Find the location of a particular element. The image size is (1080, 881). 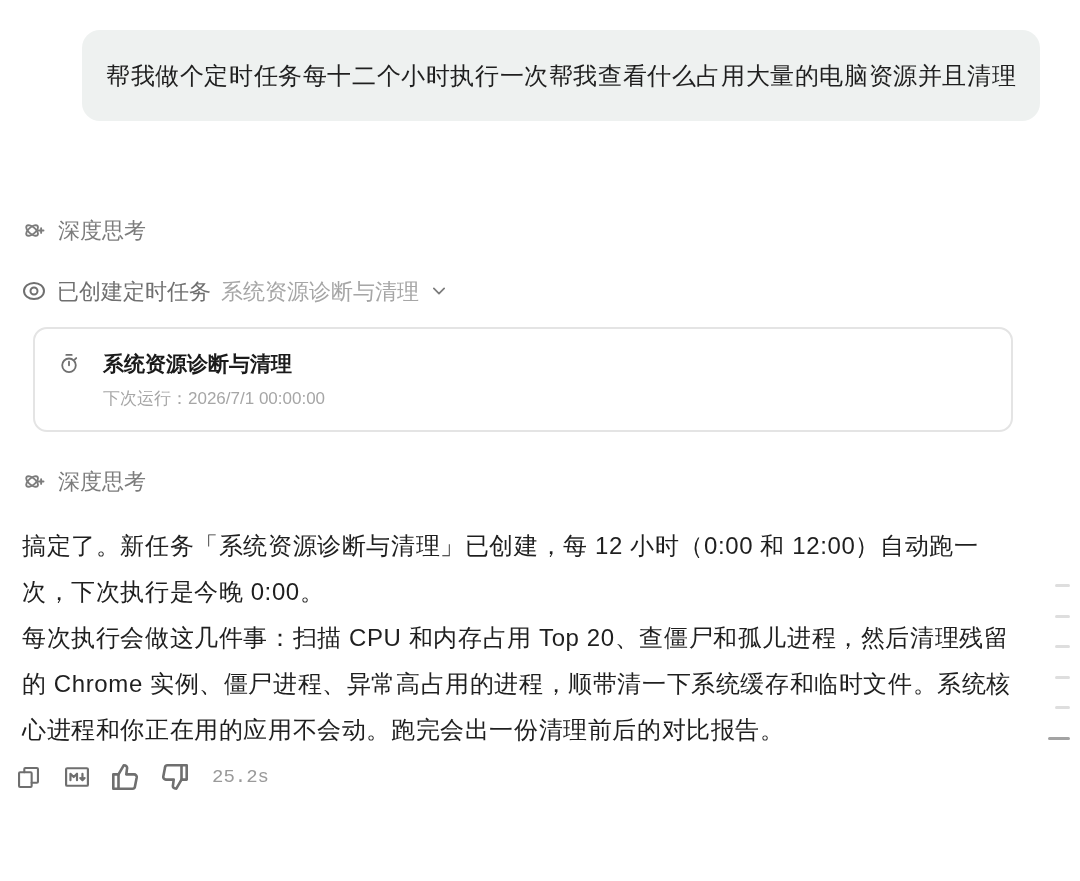

task-name: 系统资源诊断与清理 is located at coordinates (320, 291).